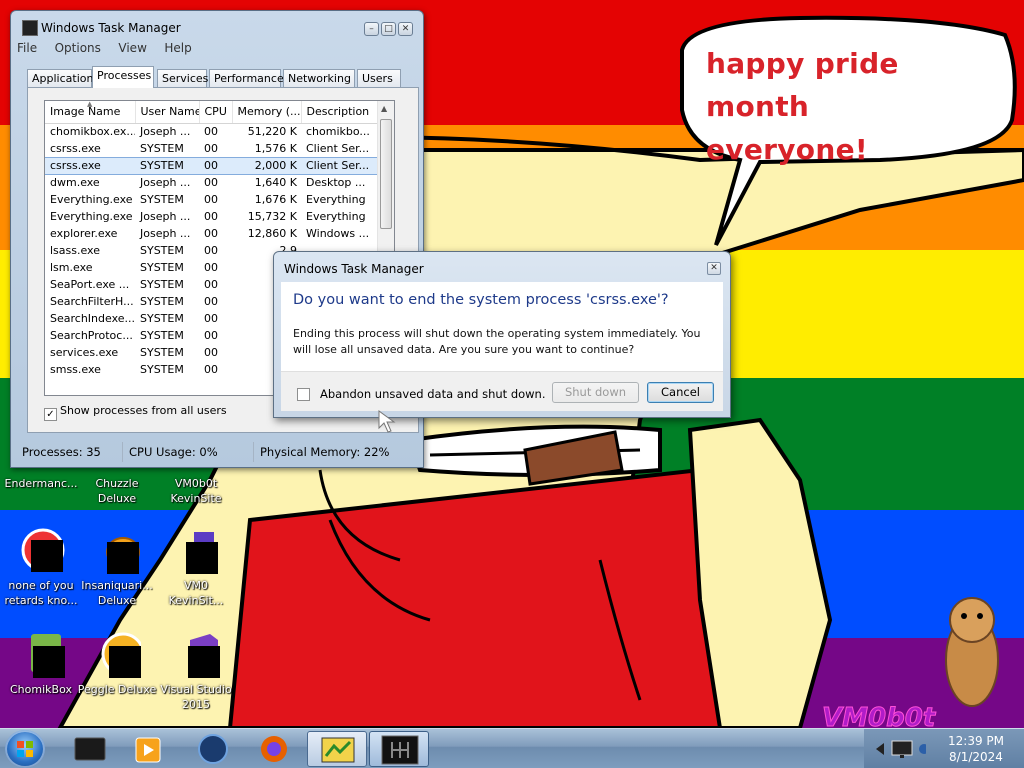 The width and height of the screenshot is (1024, 768). Describe the element at coordinates (879, 715) in the screenshot. I see `svg-text: VM0b0t` at that location.